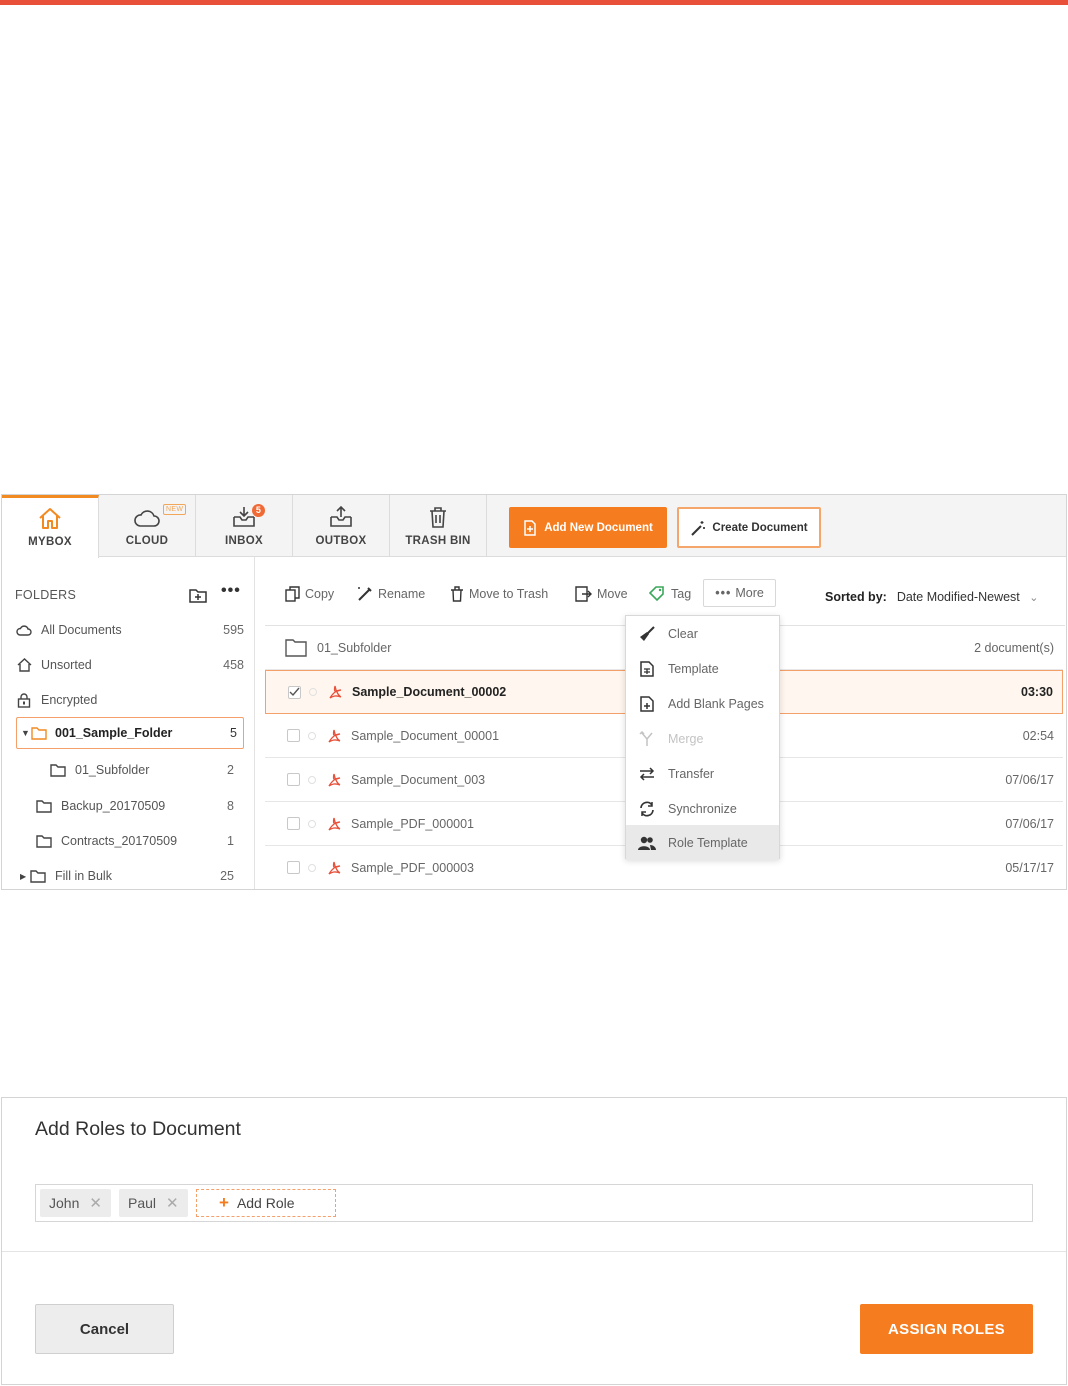  Describe the element at coordinates (708, 842) in the screenshot. I see `menu-item-label: Role Template` at that location.